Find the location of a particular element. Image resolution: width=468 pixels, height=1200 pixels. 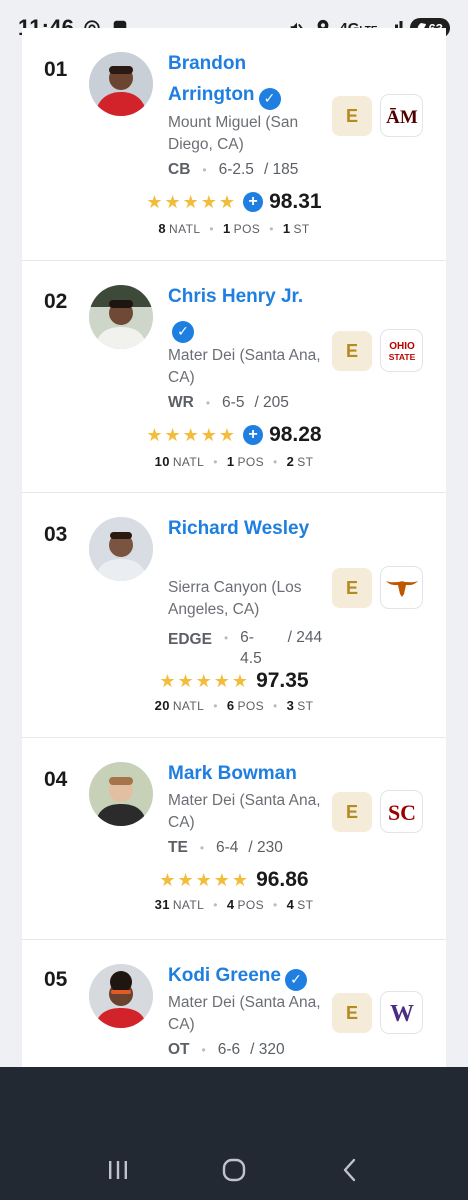

rank-number: 04 is located at coordinates (56, 779).